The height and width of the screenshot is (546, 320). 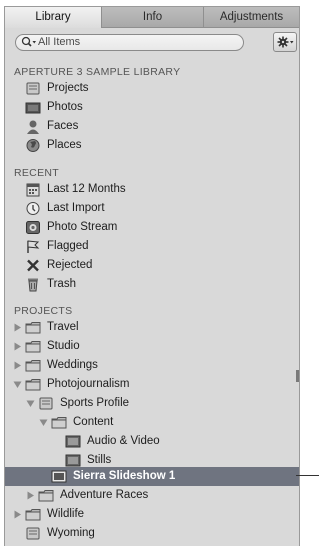 What do you see at coordinates (65, 107) in the screenshot?
I see `item-label: Photos` at bounding box center [65, 107].